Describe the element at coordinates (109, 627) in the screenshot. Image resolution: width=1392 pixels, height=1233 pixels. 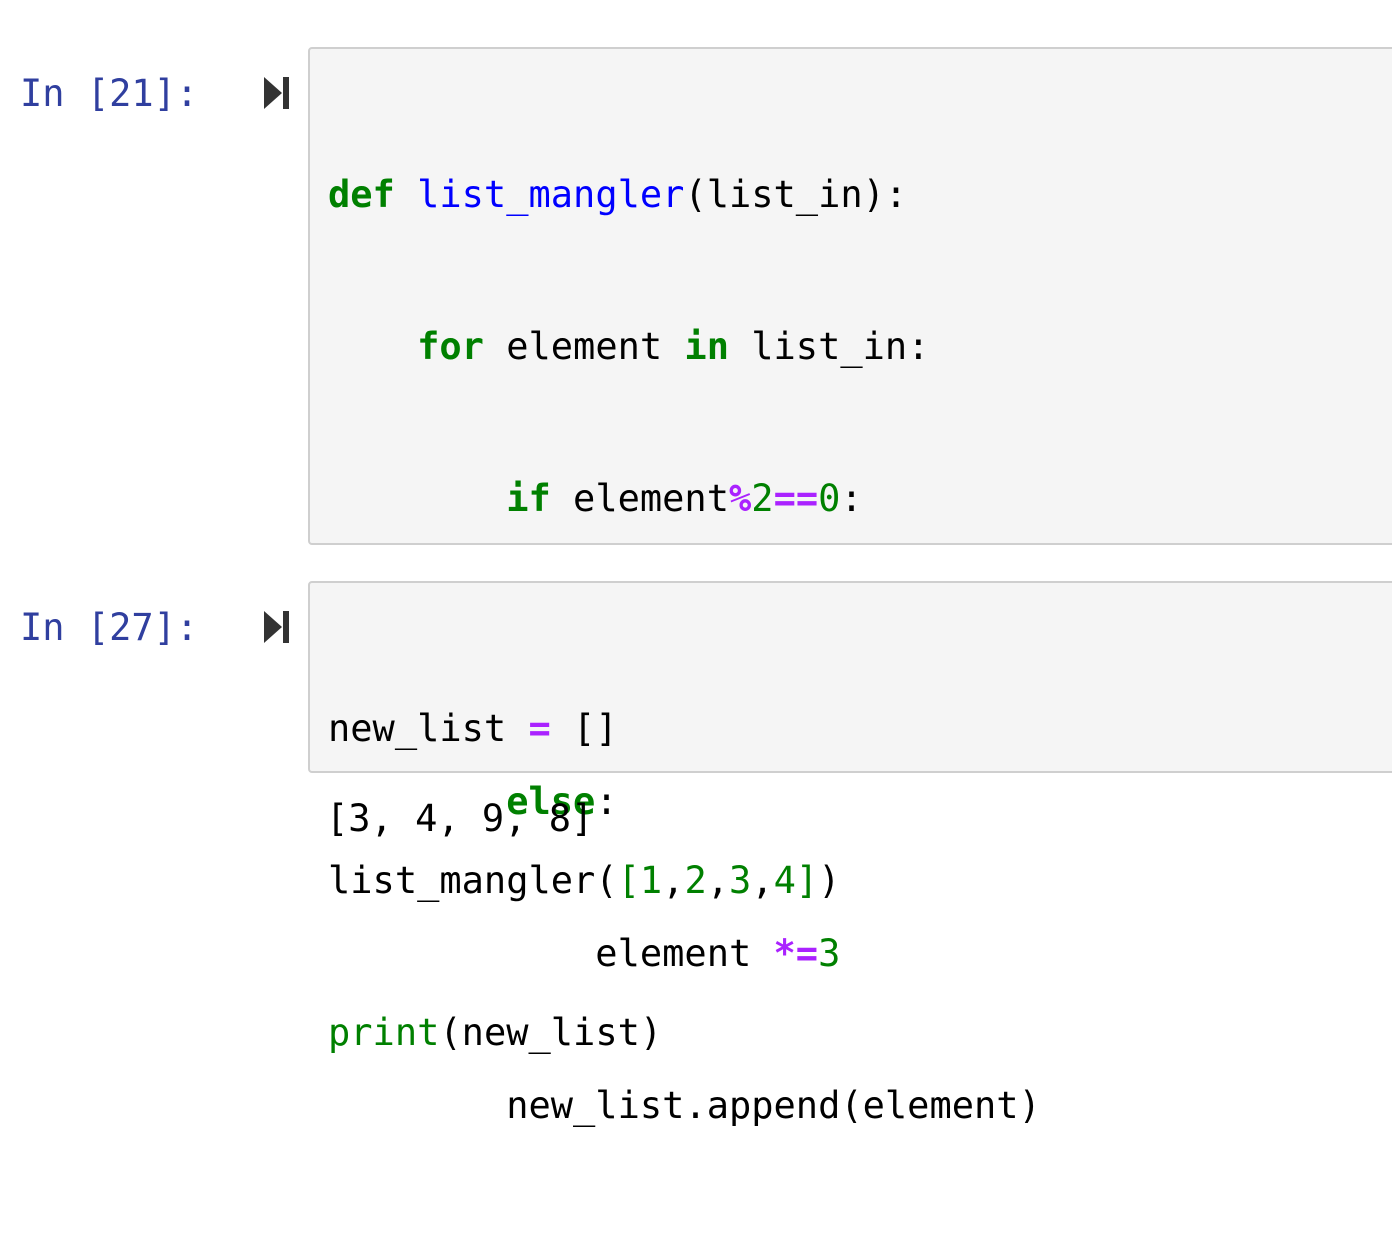
I see `cell-prompt: In [27]:` at that location.